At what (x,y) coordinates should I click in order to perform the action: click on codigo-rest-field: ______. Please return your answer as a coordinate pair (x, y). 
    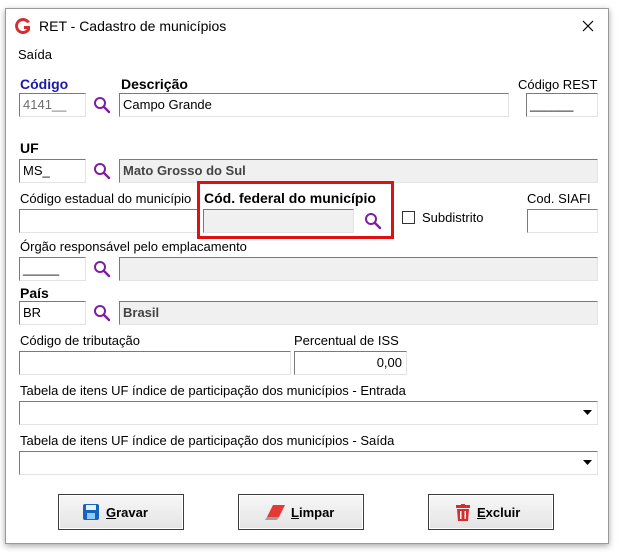
    Looking at the image, I should click on (562, 105).